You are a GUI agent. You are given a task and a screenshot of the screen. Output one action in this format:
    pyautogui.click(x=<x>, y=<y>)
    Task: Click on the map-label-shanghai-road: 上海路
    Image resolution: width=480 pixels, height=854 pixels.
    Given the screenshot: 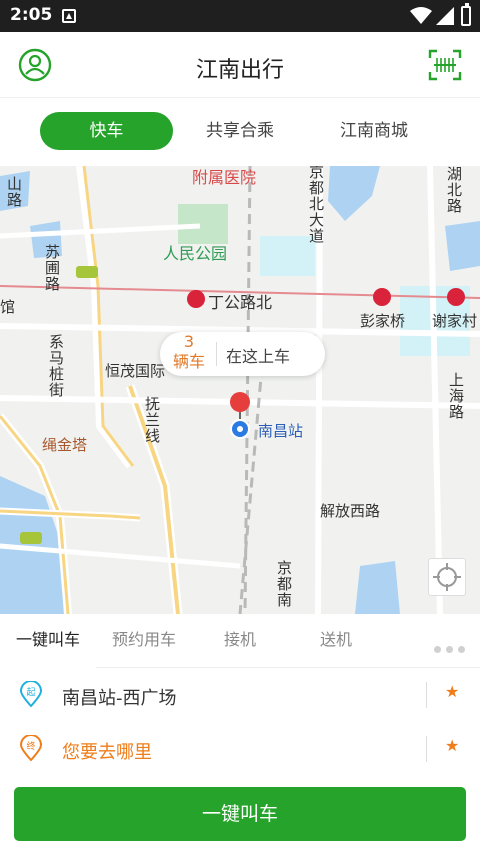 What is the action you would take?
    pyautogui.click(x=456, y=396)
    